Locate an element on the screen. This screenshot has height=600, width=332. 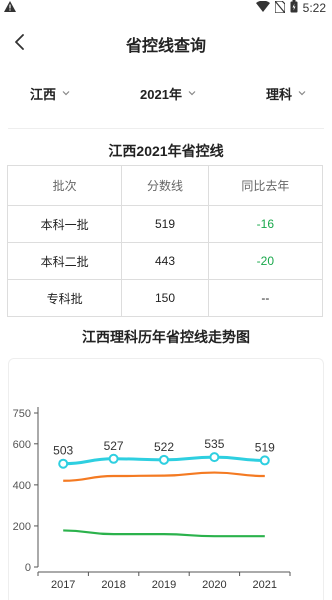
x-tick-label: 2017 is located at coordinates (63, 585).